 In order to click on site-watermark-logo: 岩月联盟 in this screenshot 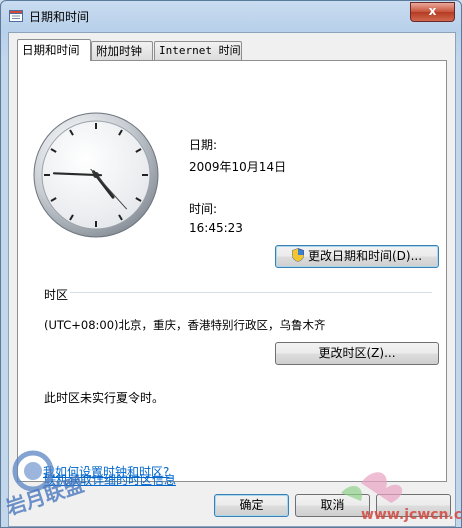, I will do `click(44, 485)`.